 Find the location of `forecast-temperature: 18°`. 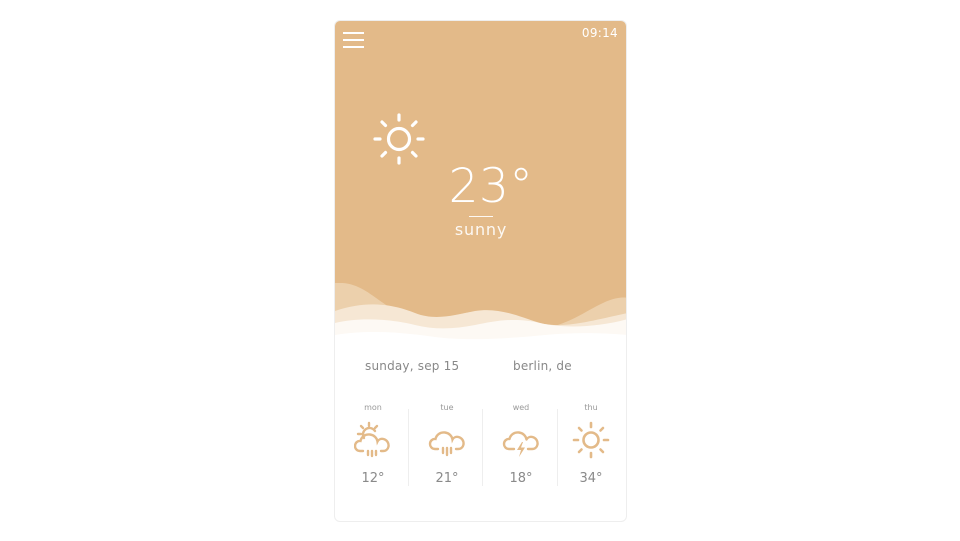

forecast-temperature: 18° is located at coordinates (521, 478).